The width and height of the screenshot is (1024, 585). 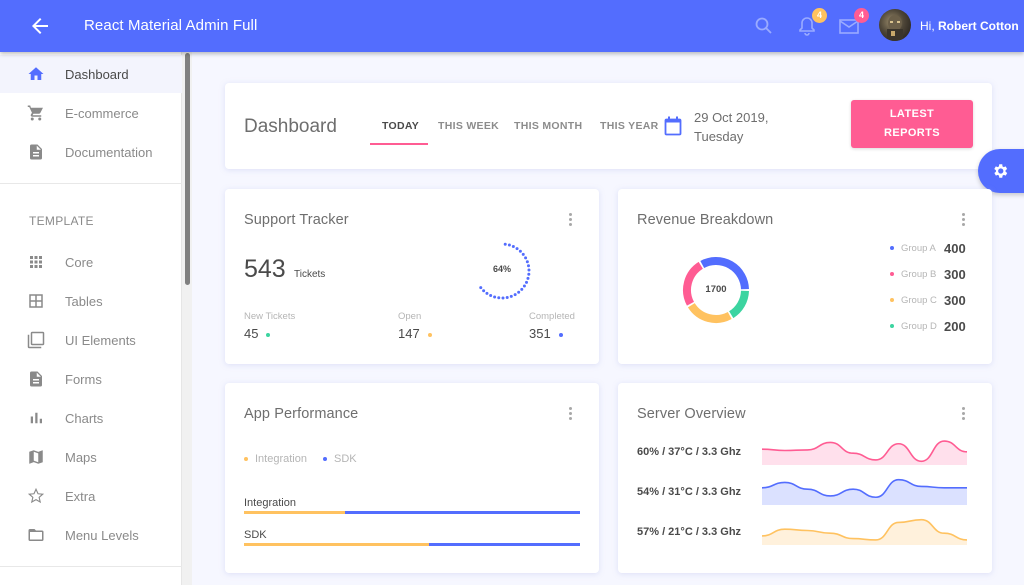 I want to click on stat-new-tickets: 45, so click(x=257, y=333).